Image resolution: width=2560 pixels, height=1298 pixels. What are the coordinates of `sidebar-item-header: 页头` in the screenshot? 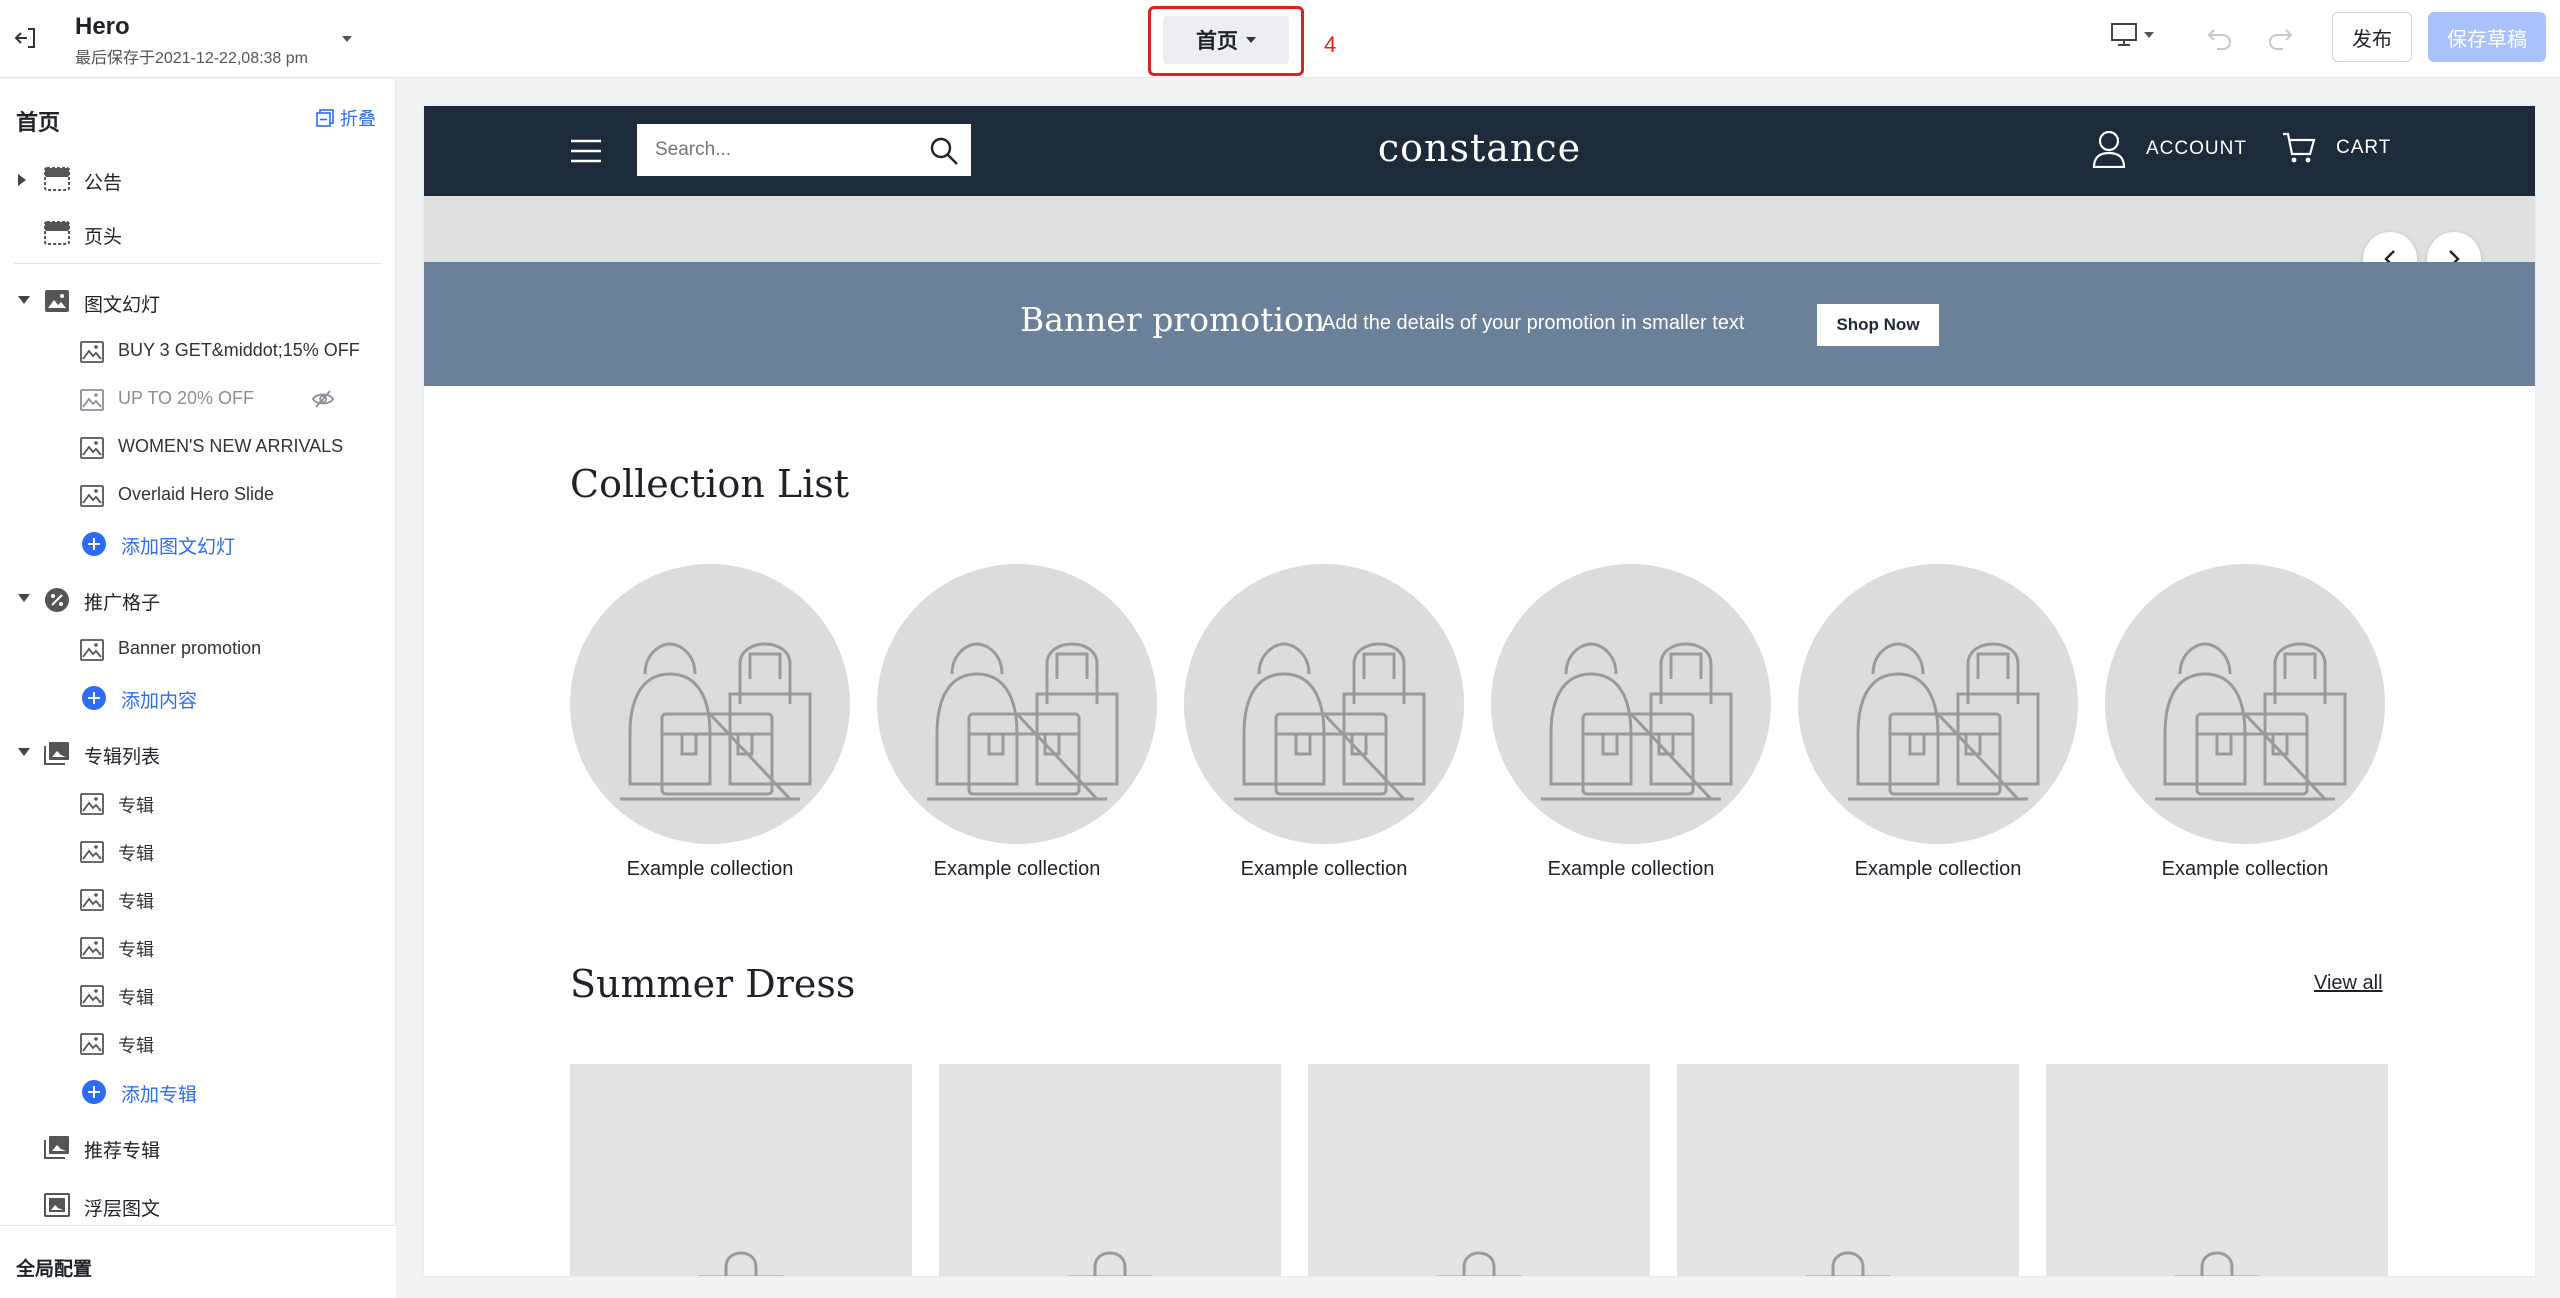 It's located at (198, 233).